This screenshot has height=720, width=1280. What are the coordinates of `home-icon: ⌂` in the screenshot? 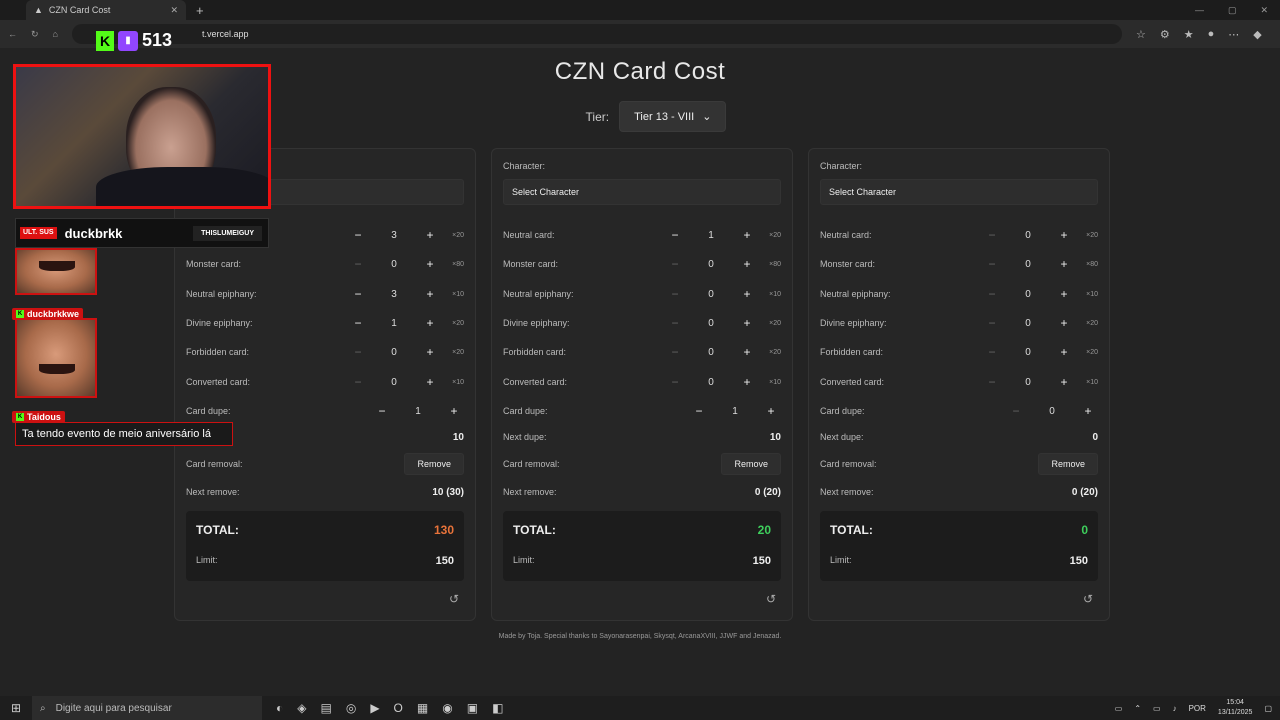 It's located at (55, 34).